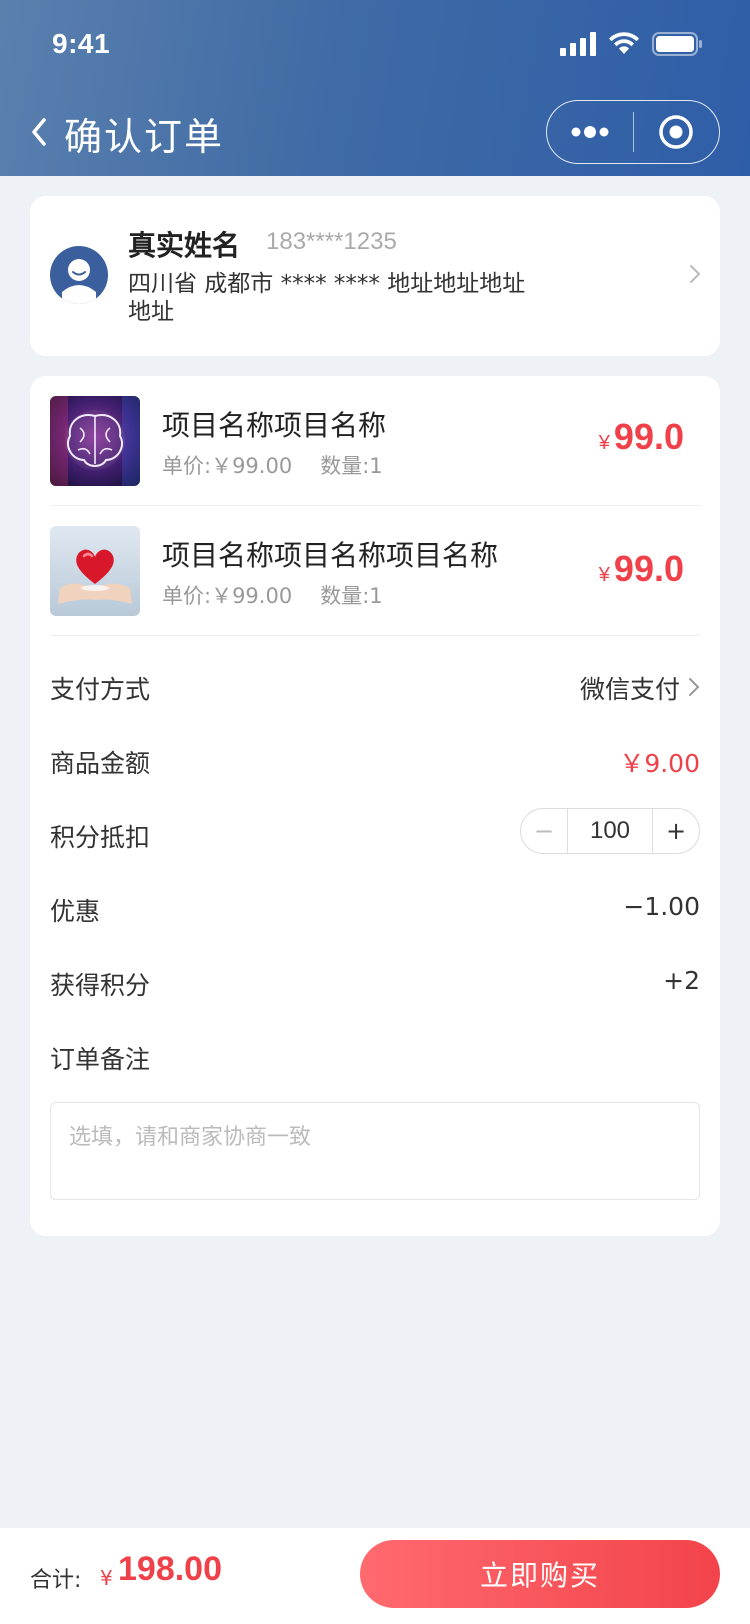  Describe the element at coordinates (375, 831) in the screenshot. I see `points-deduct-row: 积分抵扣 − 100 +` at that location.